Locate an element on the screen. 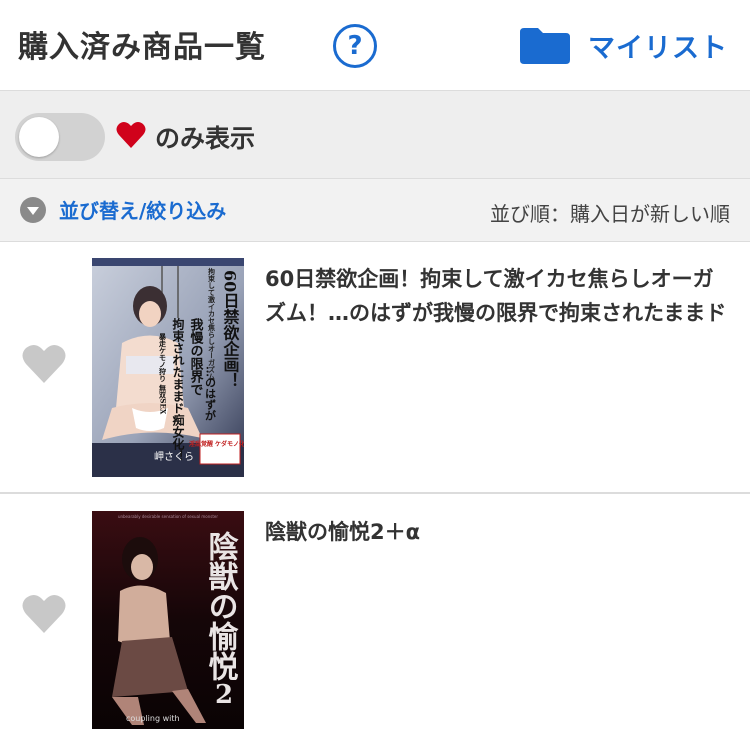  page-header: 購入済み商品一覧 ? マイリスト is located at coordinates (375, 45).